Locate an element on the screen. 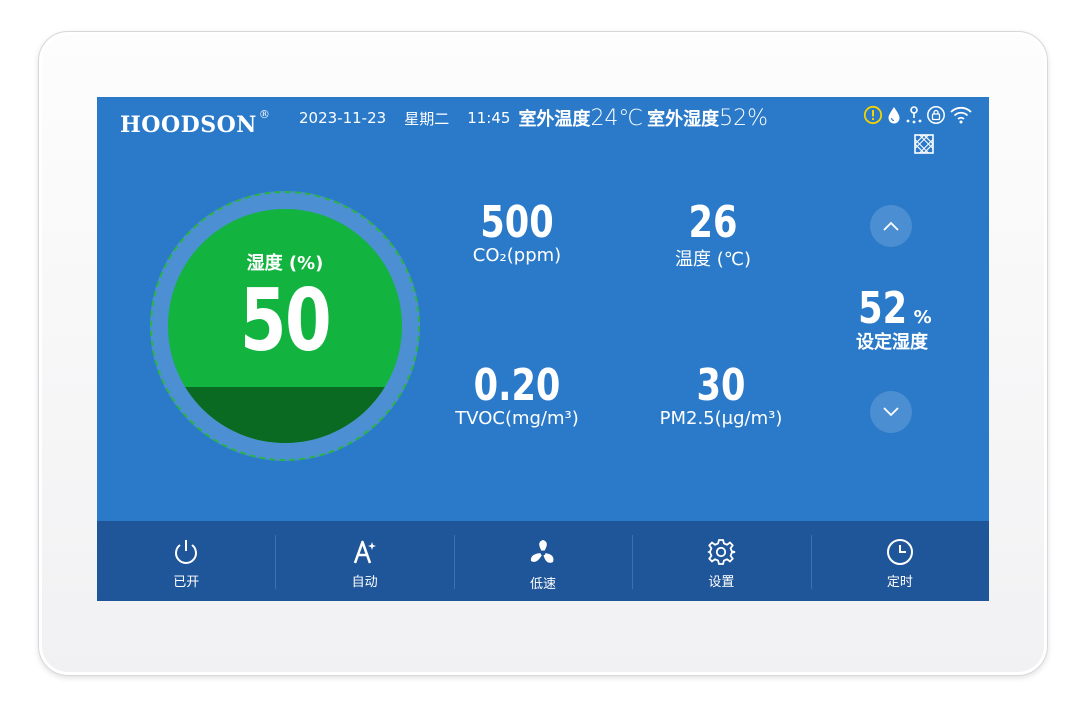  setpoint-down-button is located at coordinates (891, 412).